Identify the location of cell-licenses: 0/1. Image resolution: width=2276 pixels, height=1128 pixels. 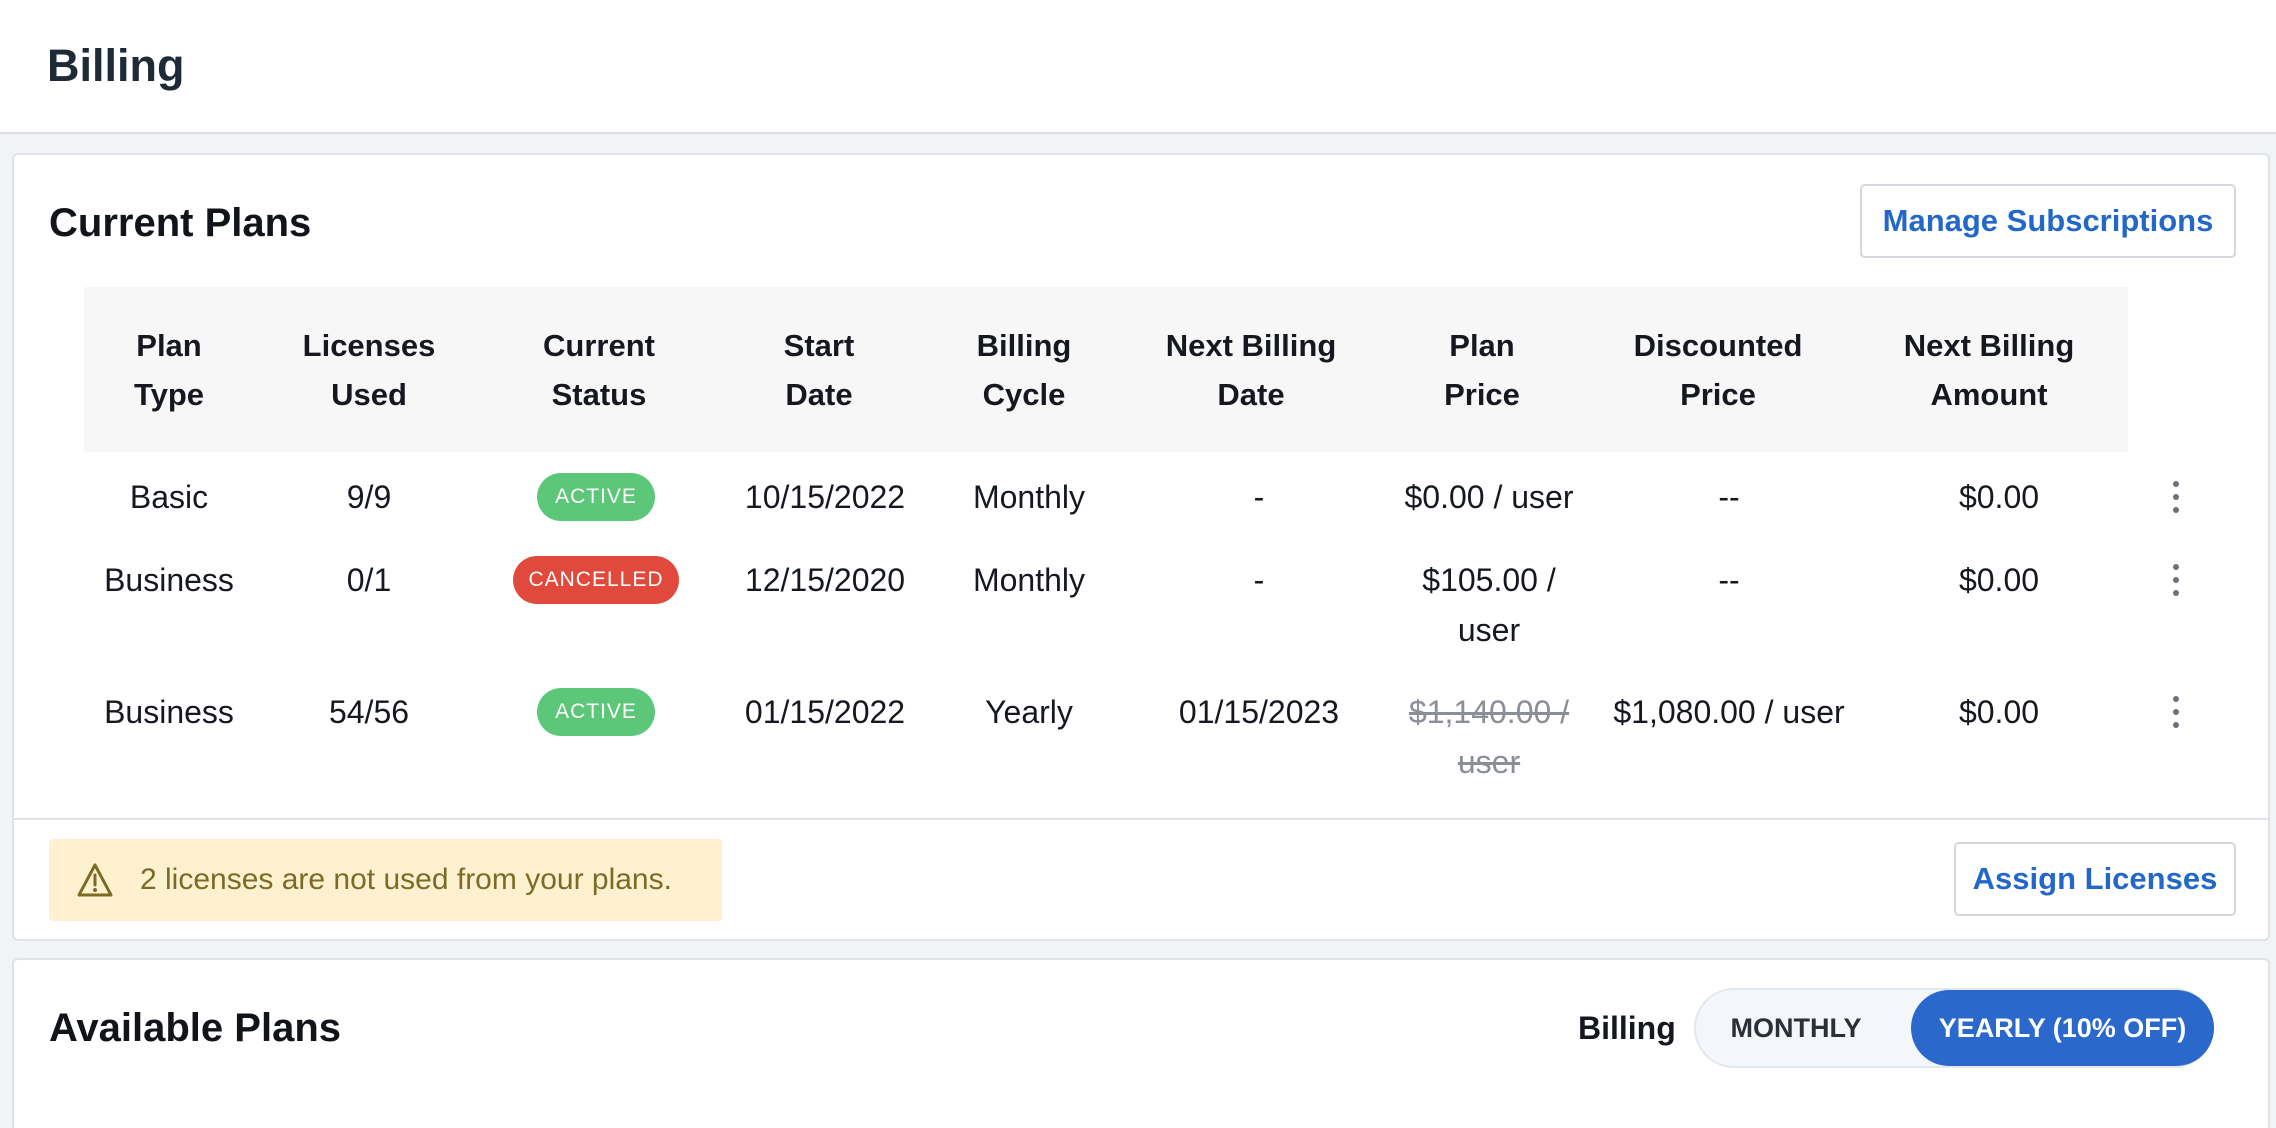
(369, 580).